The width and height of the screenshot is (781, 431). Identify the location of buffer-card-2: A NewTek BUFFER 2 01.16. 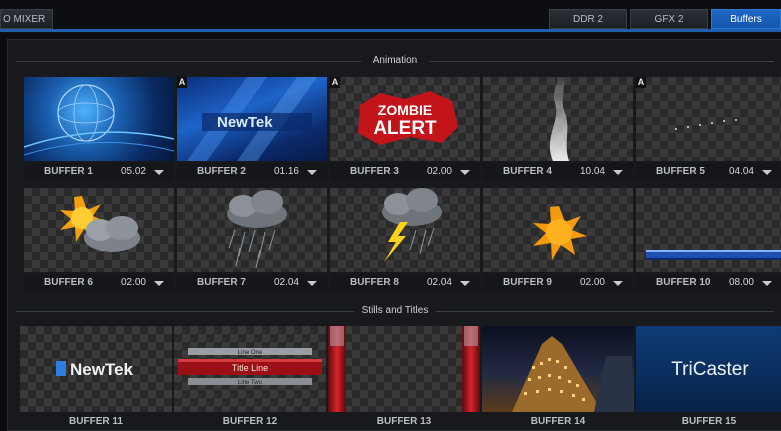
(252, 129).